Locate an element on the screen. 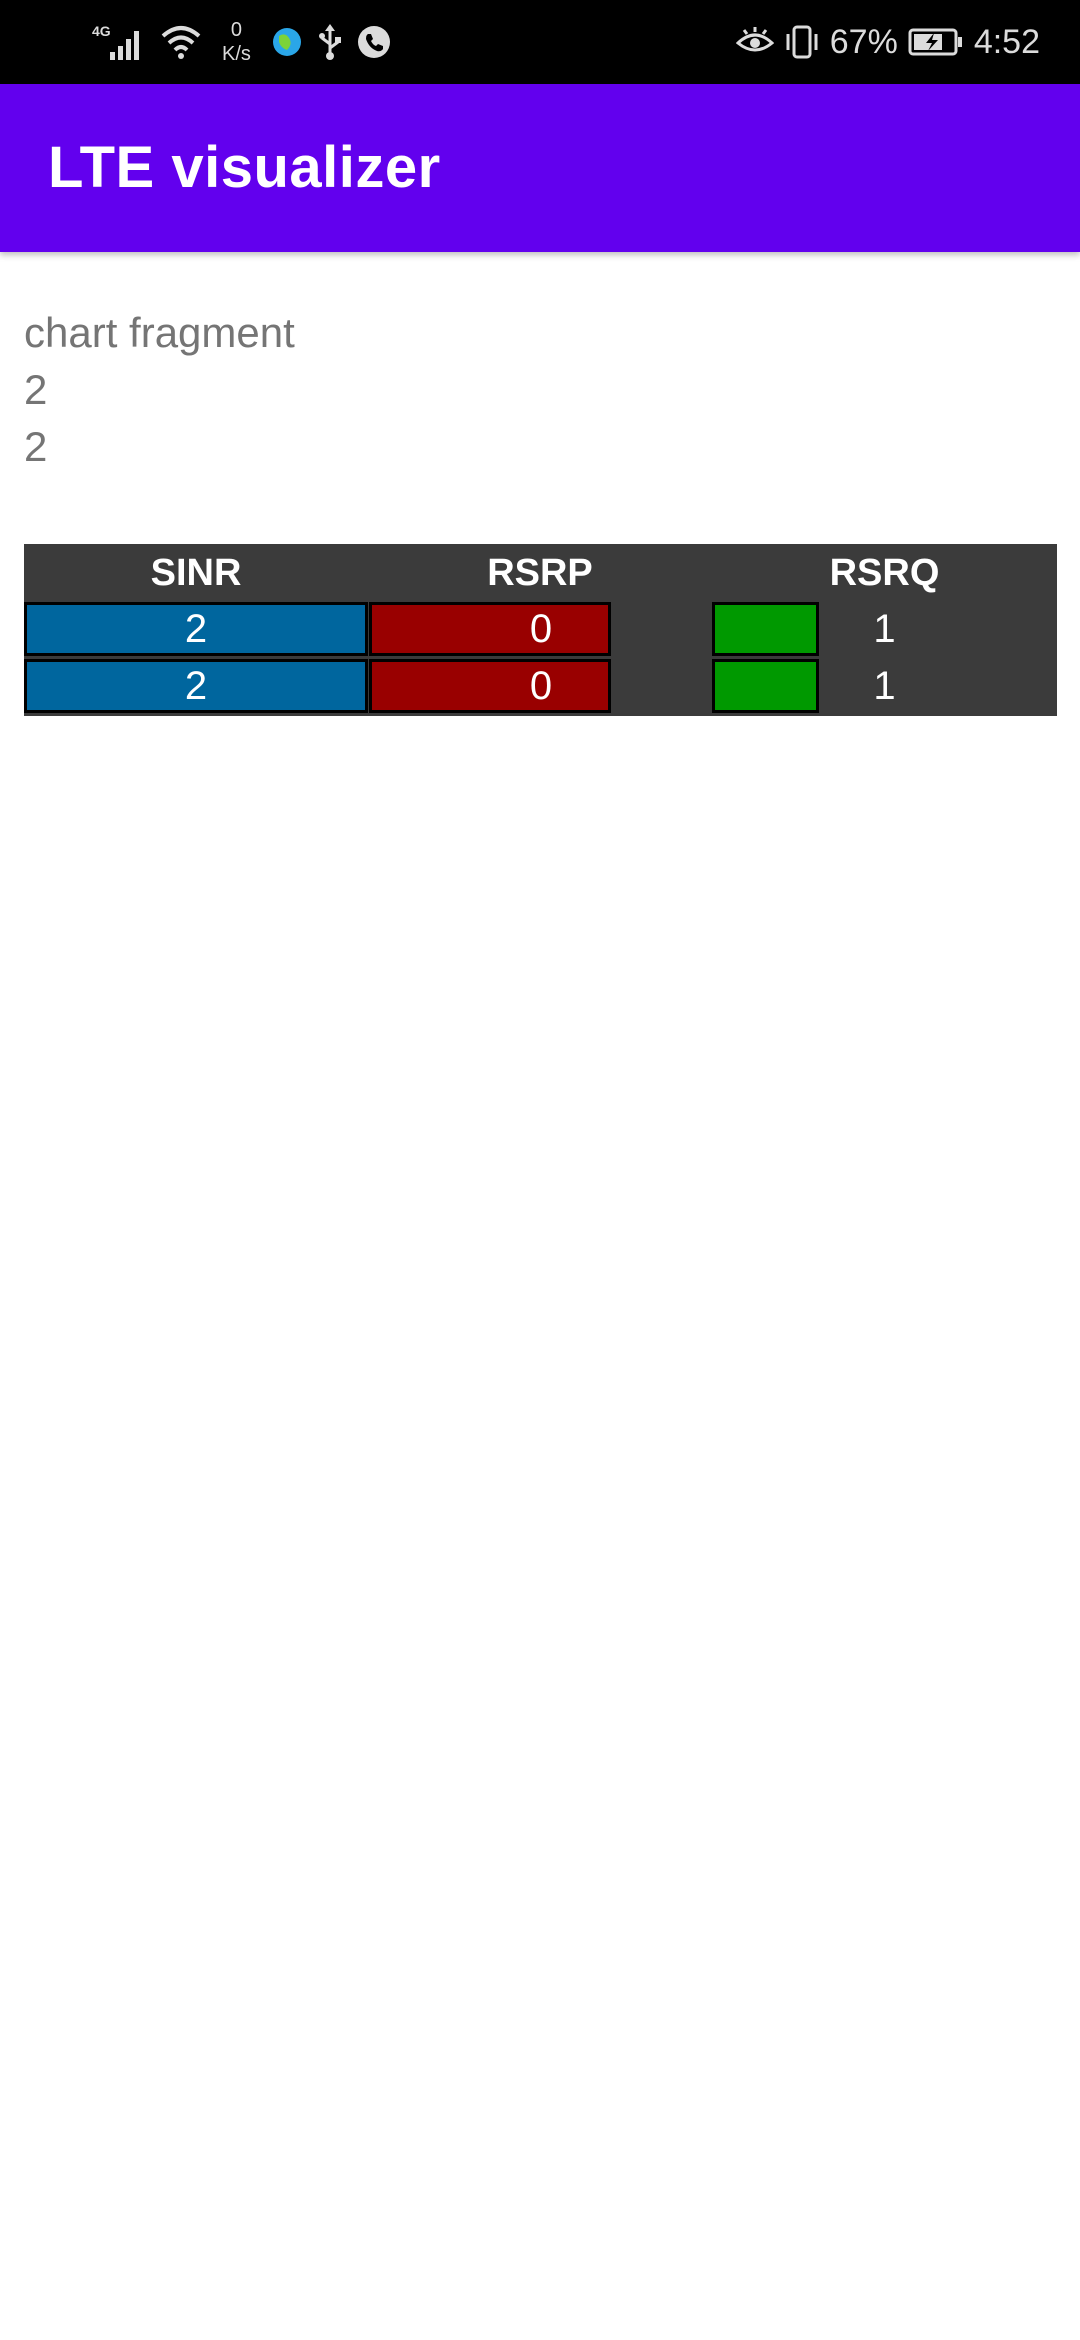  vibrate-icon is located at coordinates (802, 42).